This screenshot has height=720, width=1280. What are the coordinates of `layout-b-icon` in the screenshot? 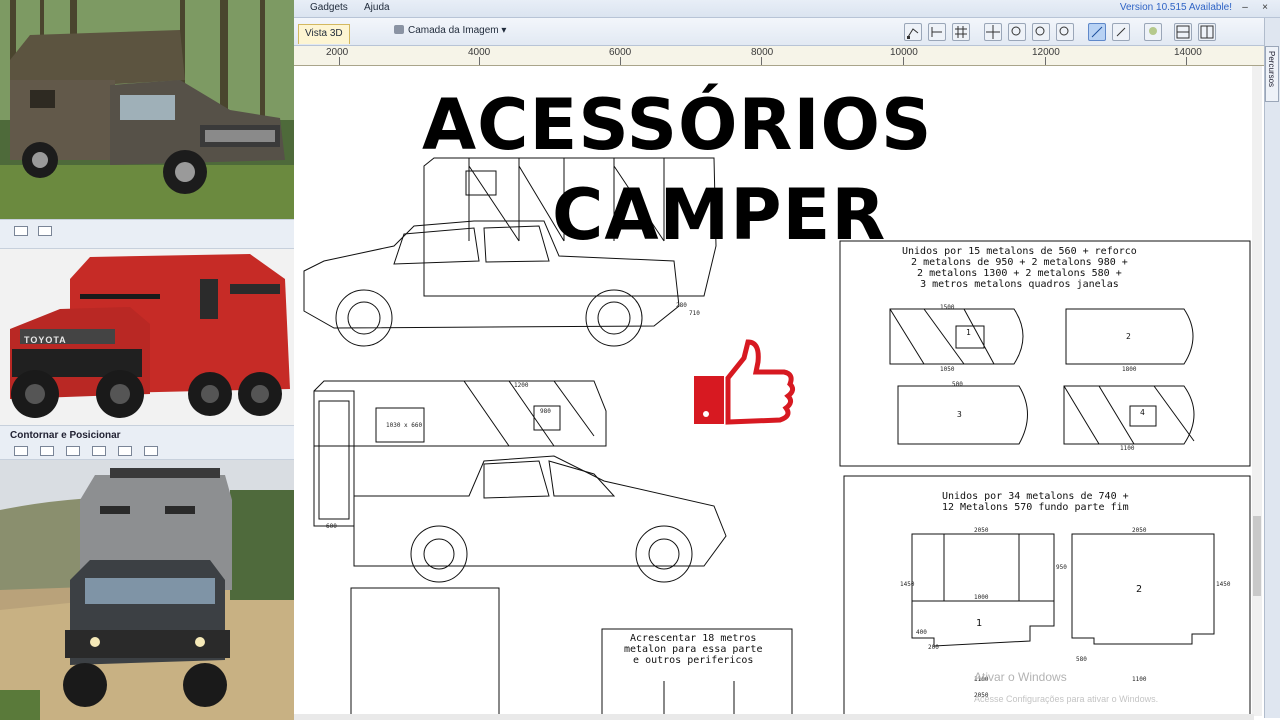 It's located at (1207, 32).